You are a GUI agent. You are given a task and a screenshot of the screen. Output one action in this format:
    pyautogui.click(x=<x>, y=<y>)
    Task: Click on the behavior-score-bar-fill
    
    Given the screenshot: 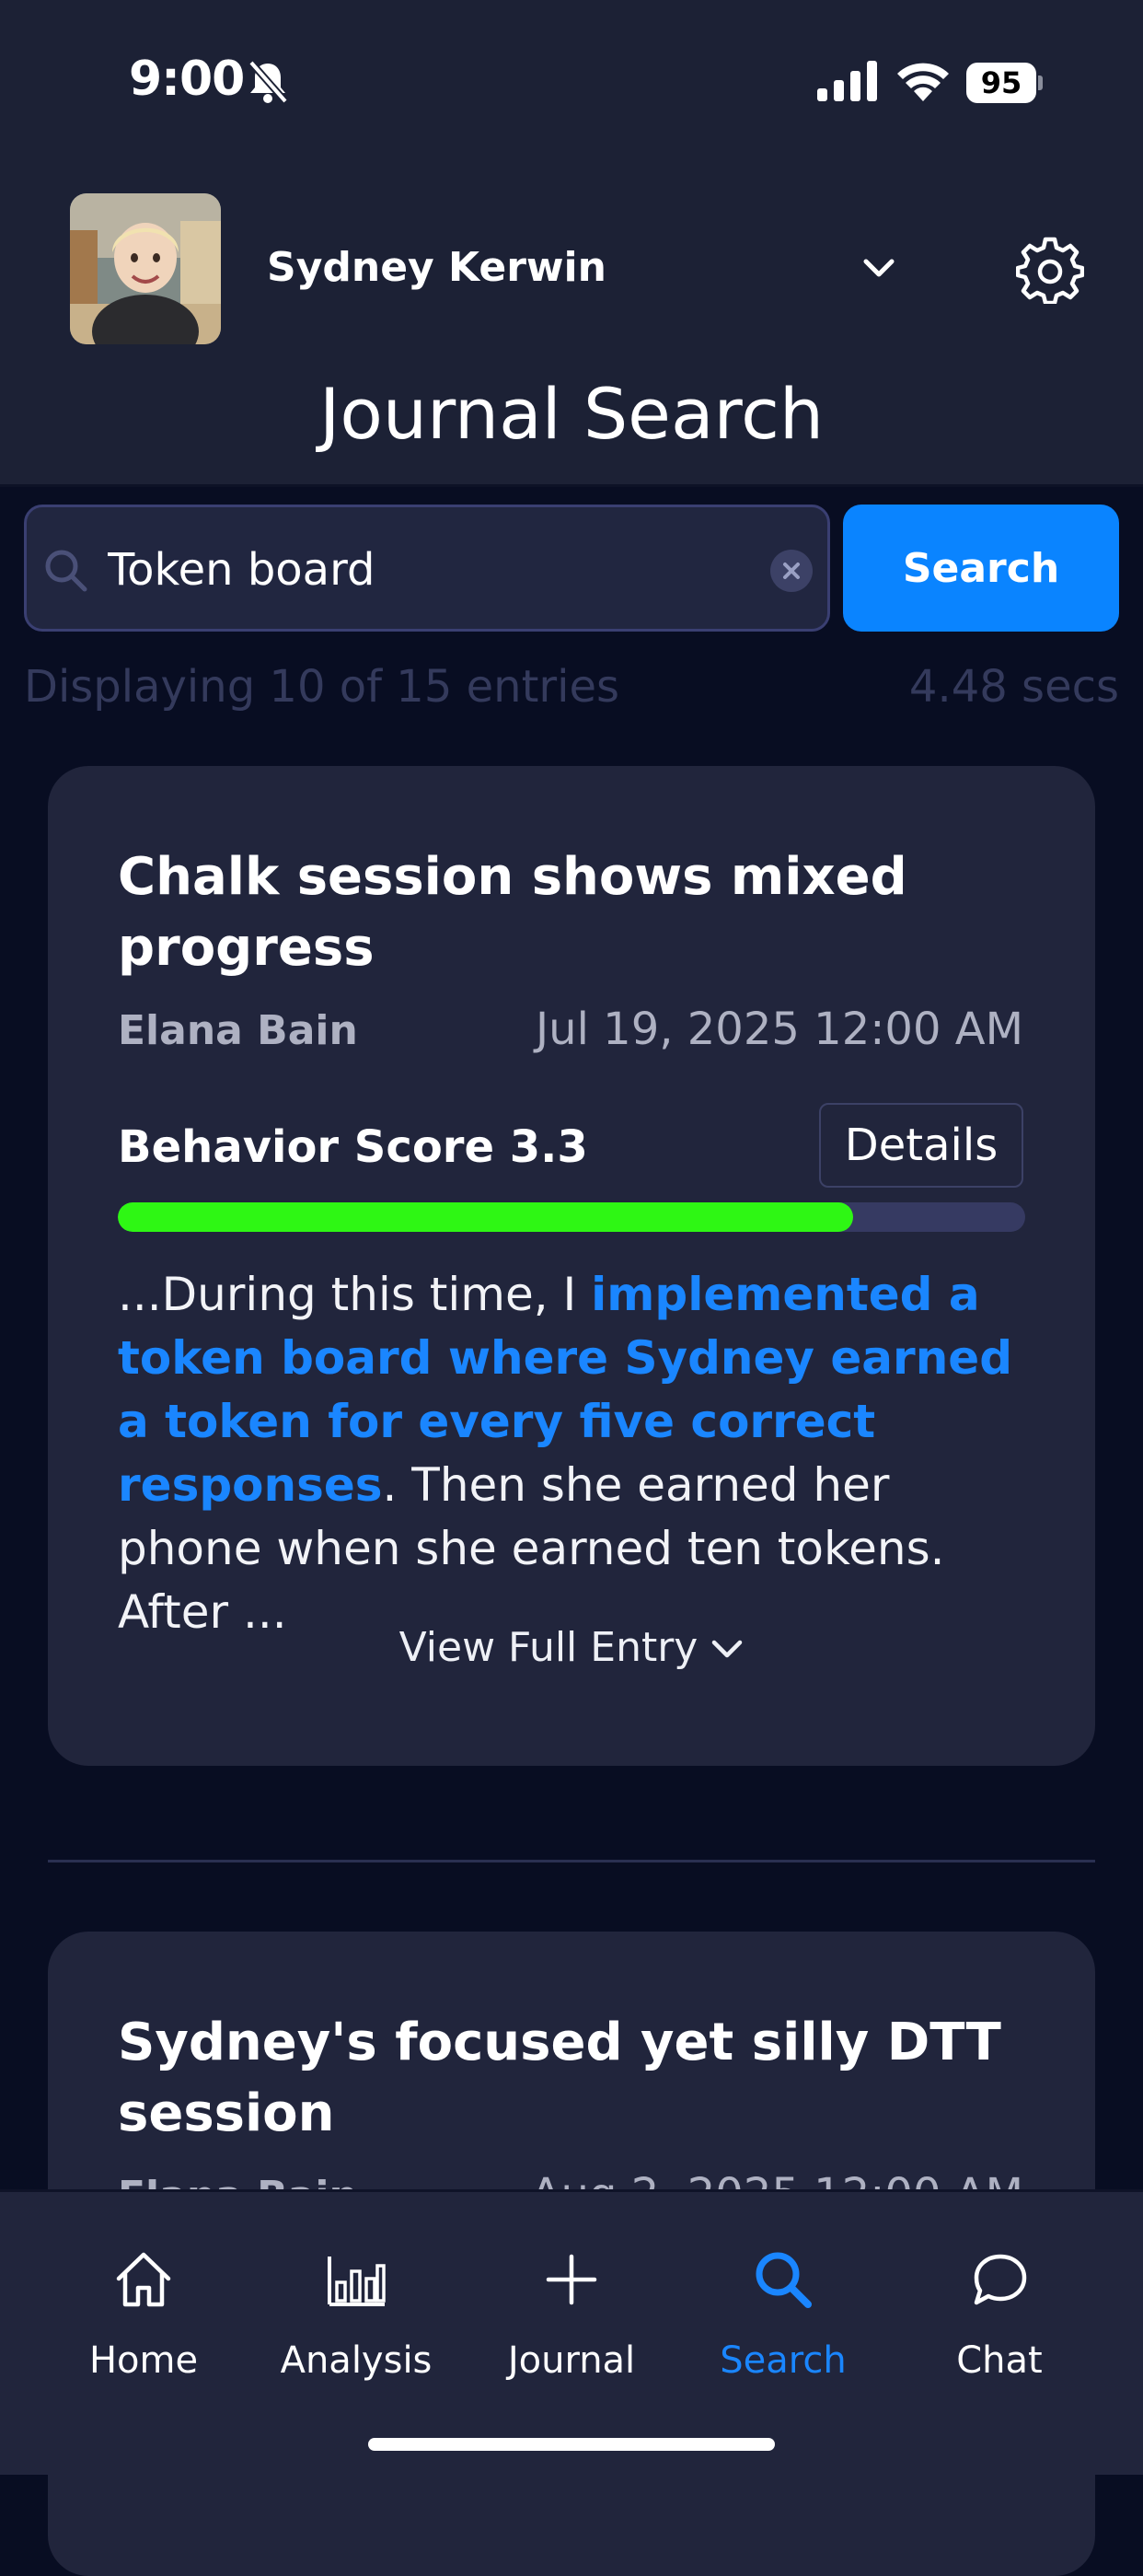 What is the action you would take?
    pyautogui.click(x=485, y=1217)
    